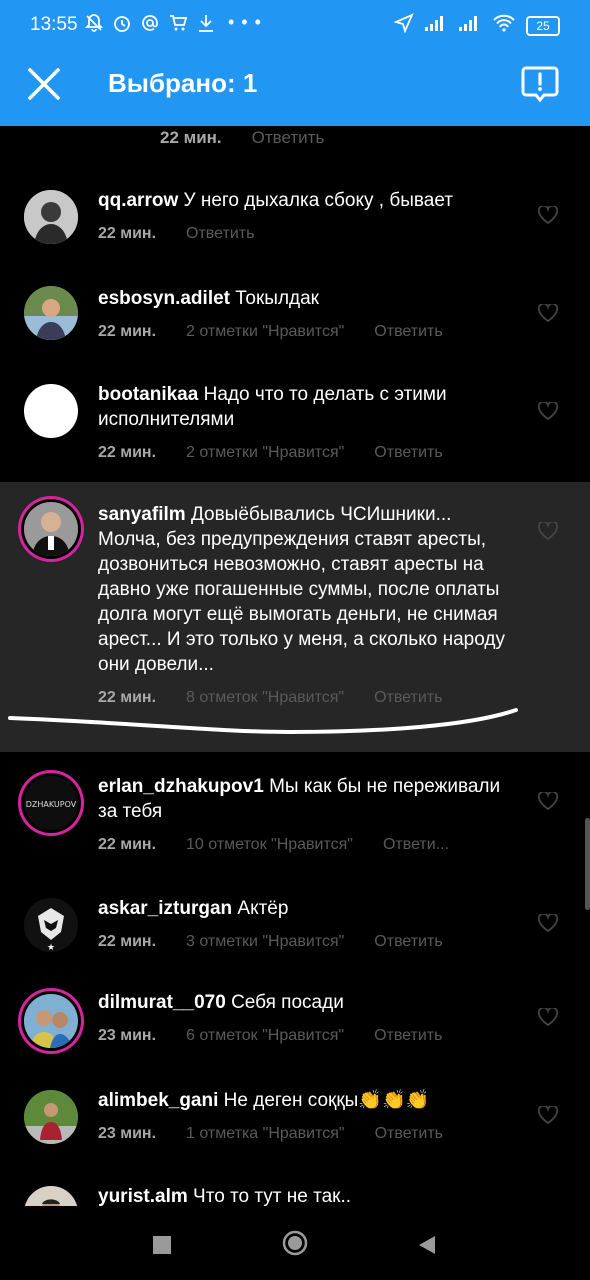  What do you see at coordinates (277, 298) in the screenshot?
I see `comment-text: Токылдак` at bounding box center [277, 298].